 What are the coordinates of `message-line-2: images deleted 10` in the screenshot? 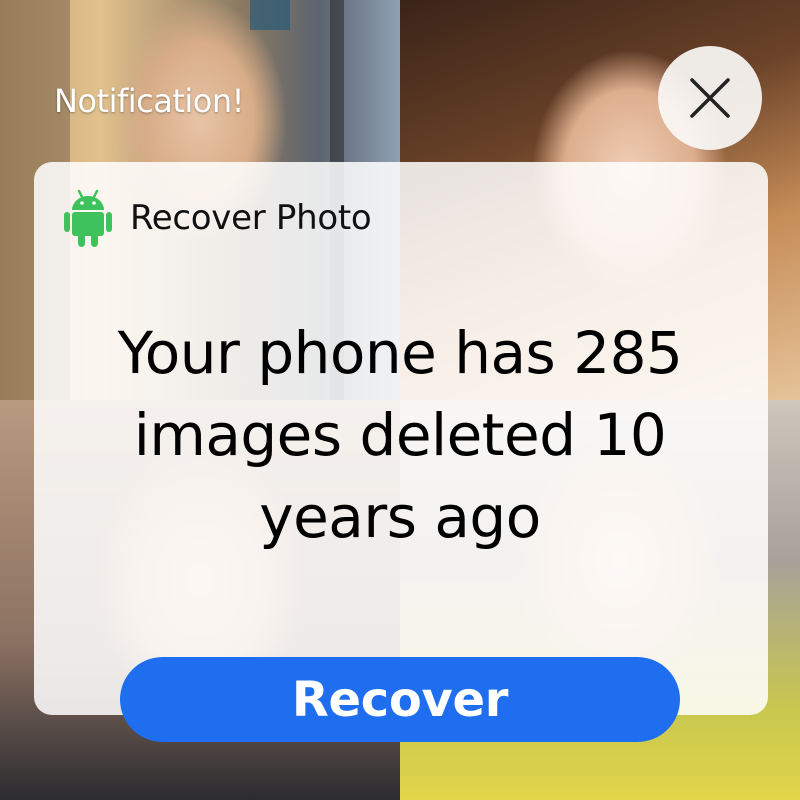 It's located at (400, 435).